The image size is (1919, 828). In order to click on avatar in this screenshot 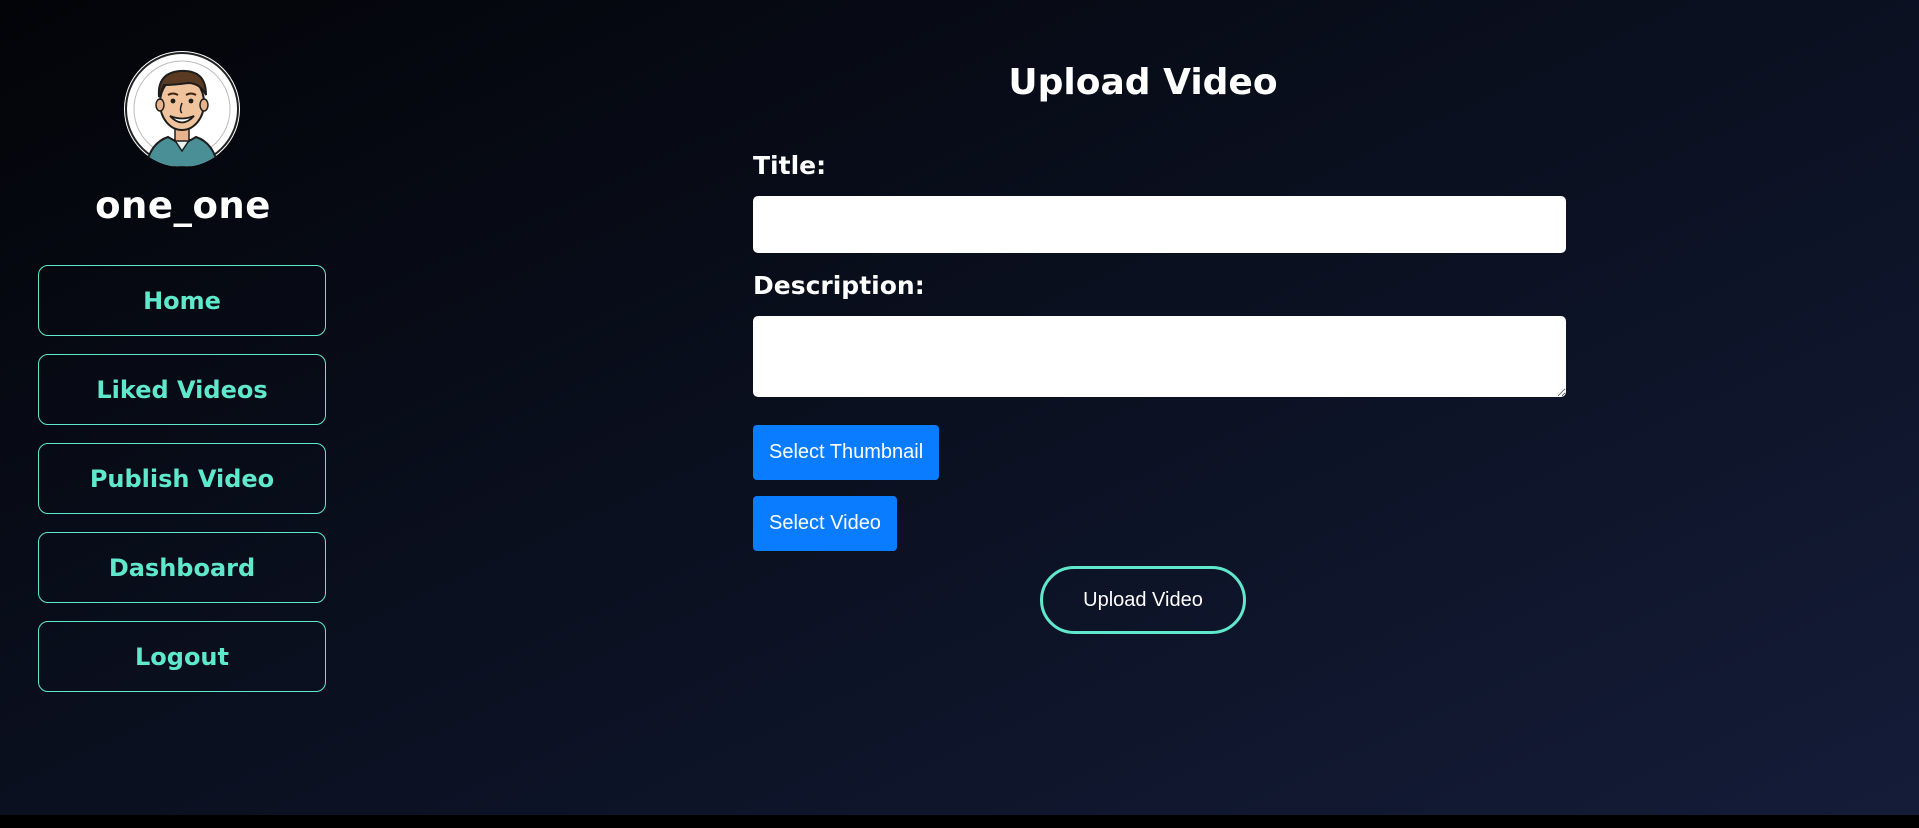, I will do `click(182, 109)`.